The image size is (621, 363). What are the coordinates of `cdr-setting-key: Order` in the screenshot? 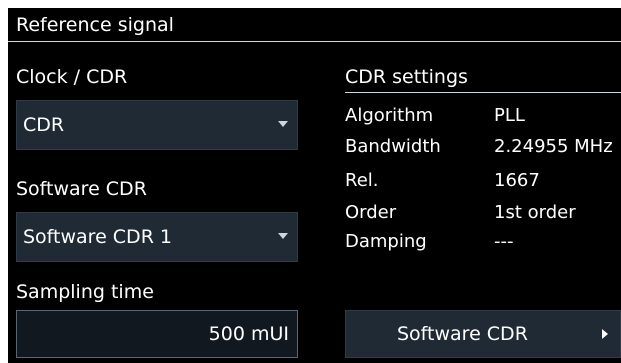 It's located at (371, 212).